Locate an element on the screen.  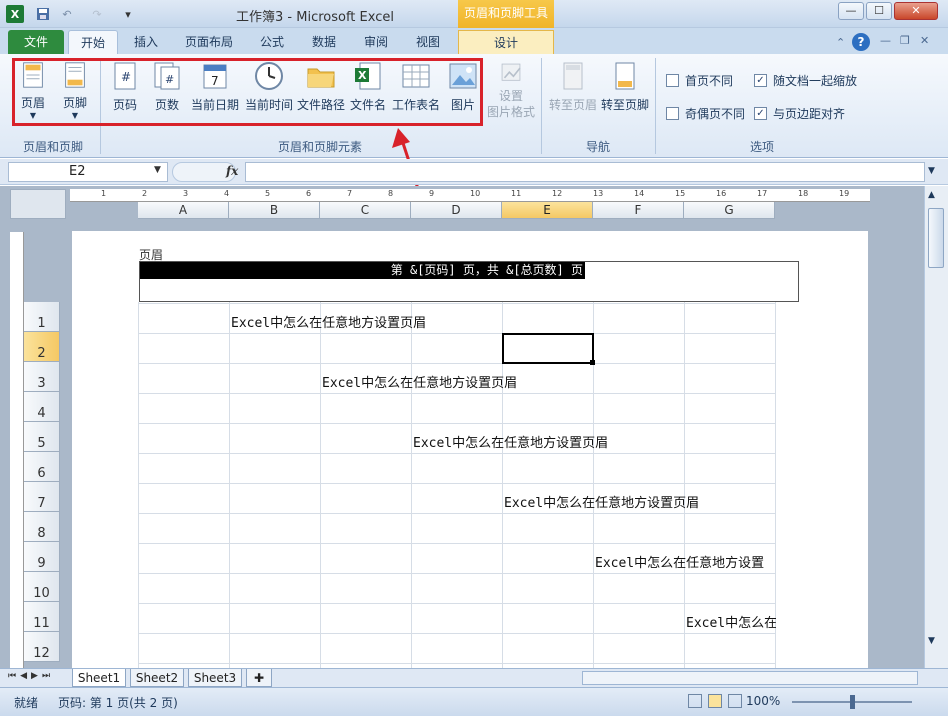
row-header-5: 5 is located at coordinates (42, 437).